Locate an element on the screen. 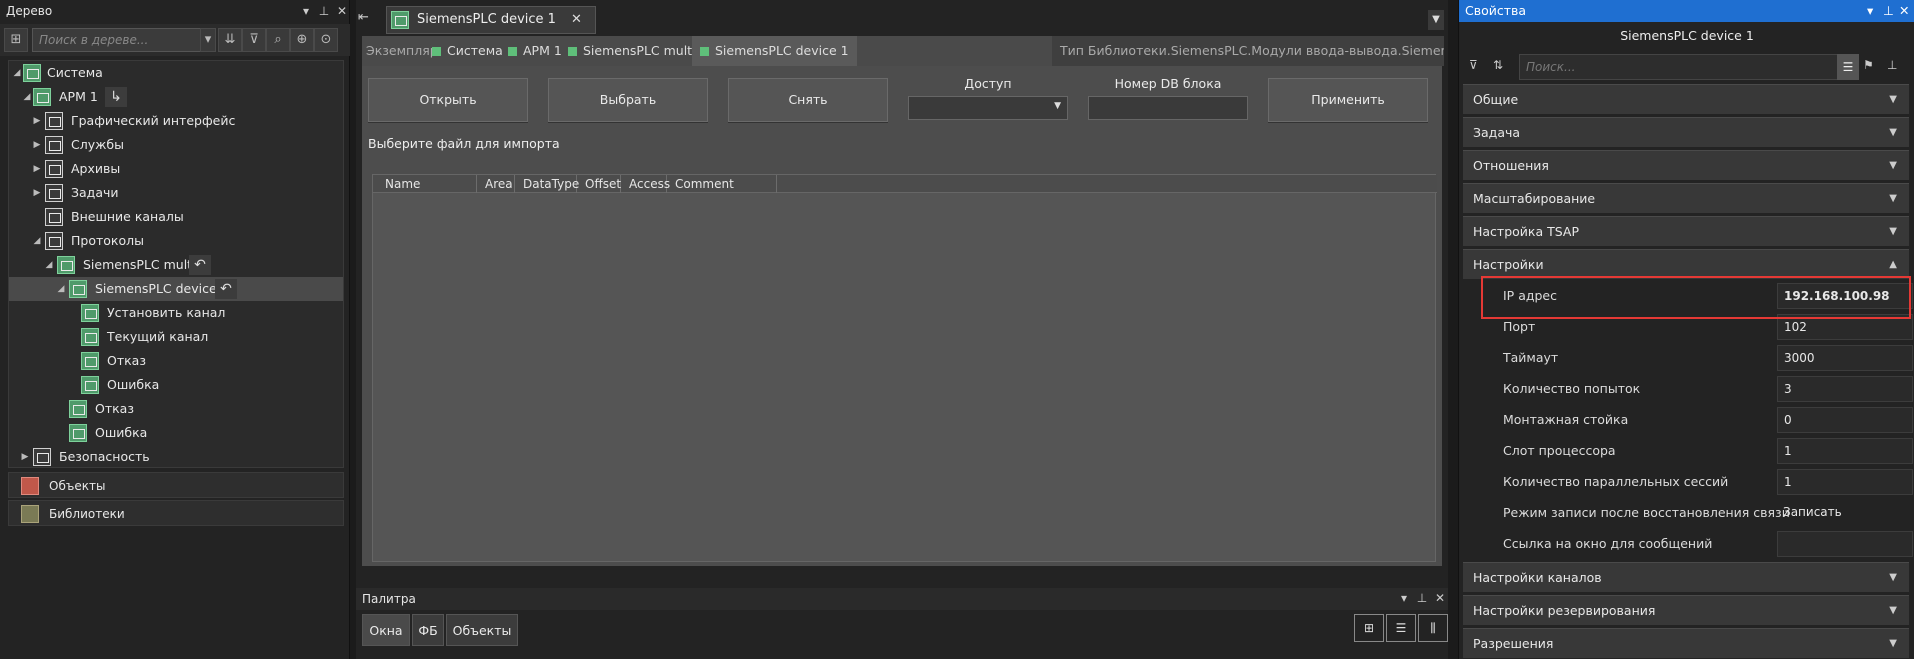 The height and width of the screenshot is (659, 1914). tree-item-archives: ▶ Архивы is located at coordinates (176, 169).